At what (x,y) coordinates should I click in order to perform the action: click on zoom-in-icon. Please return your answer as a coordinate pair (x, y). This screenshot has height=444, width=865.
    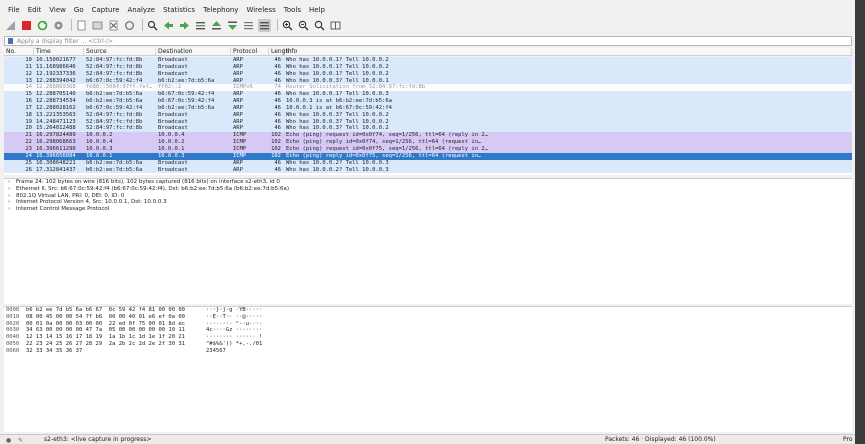
    Looking at the image, I should click on (287, 25).